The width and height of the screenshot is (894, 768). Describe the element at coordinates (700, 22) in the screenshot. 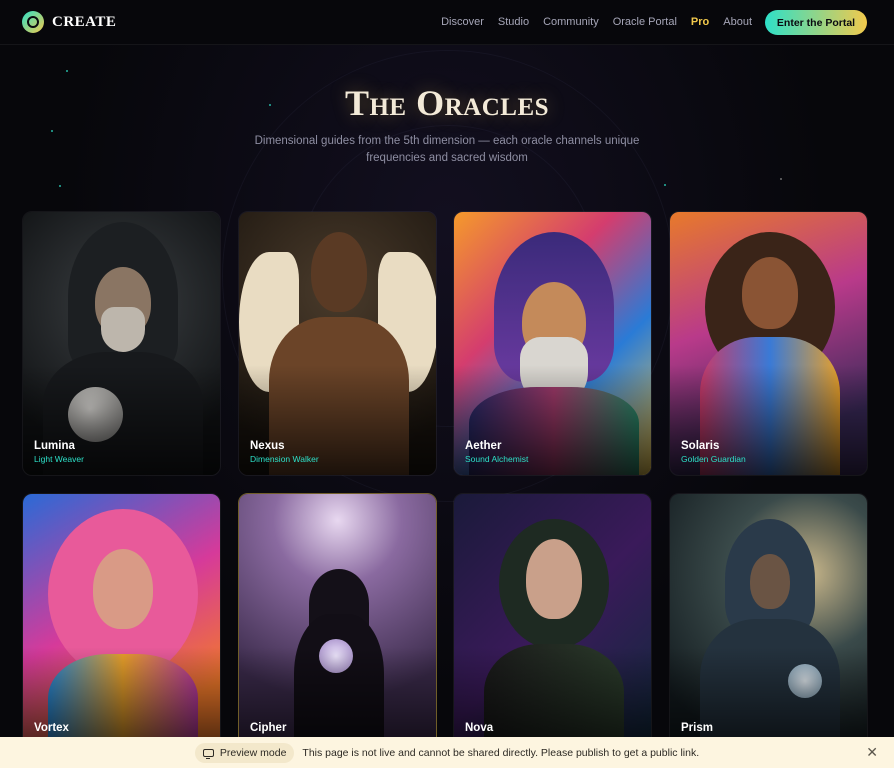

I see `nav-link-pro: Pro` at that location.